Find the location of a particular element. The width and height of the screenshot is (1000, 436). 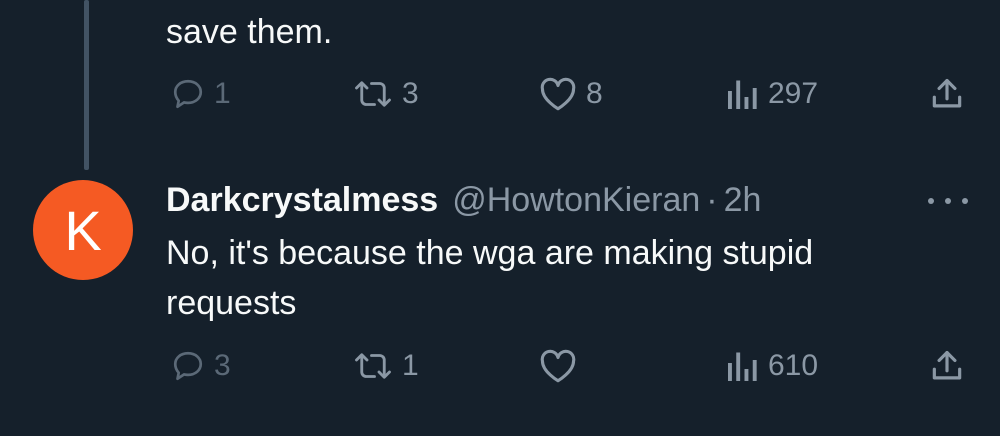

views-button: 610 is located at coordinates (772, 366).